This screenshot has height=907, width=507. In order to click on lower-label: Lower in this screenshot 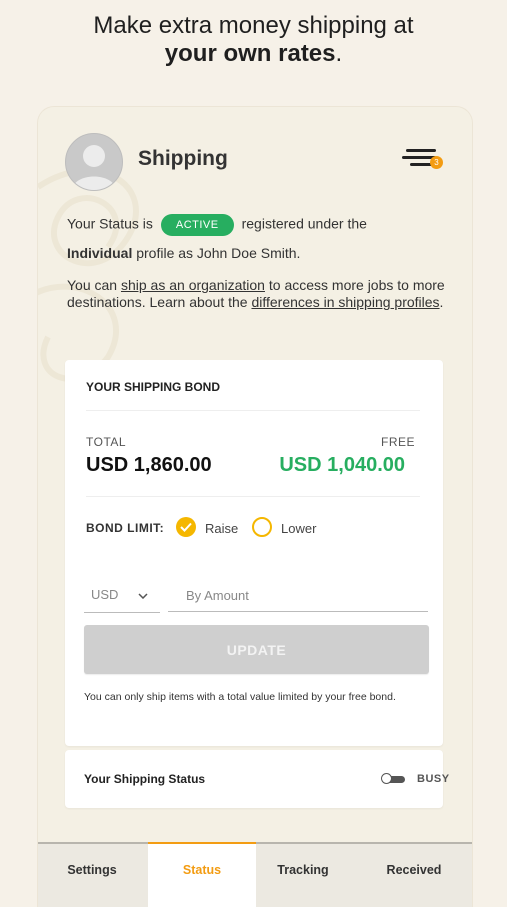, I will do `click(298, 528)`.